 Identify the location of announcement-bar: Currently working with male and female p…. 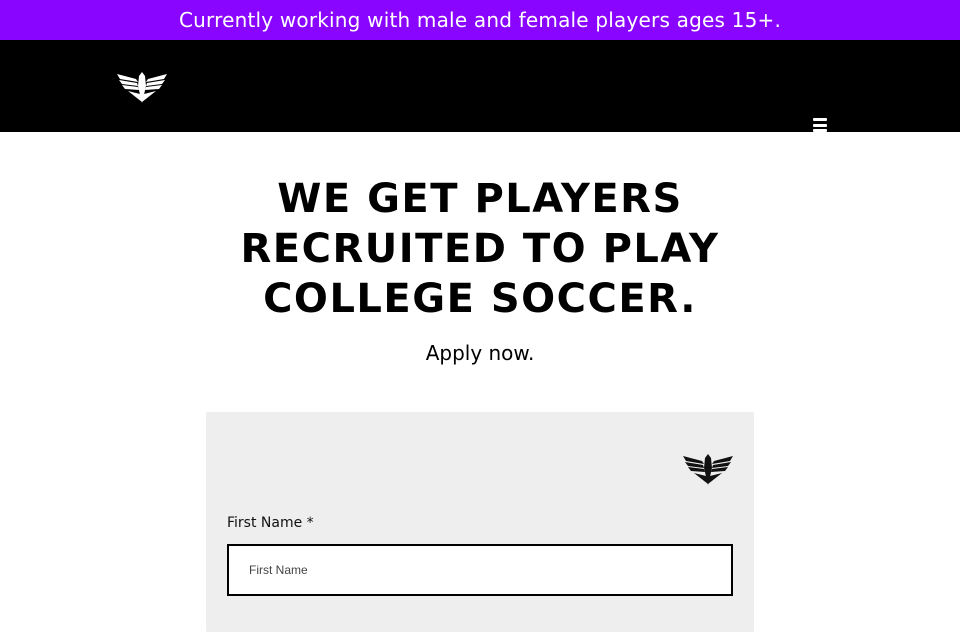
(480, 20).